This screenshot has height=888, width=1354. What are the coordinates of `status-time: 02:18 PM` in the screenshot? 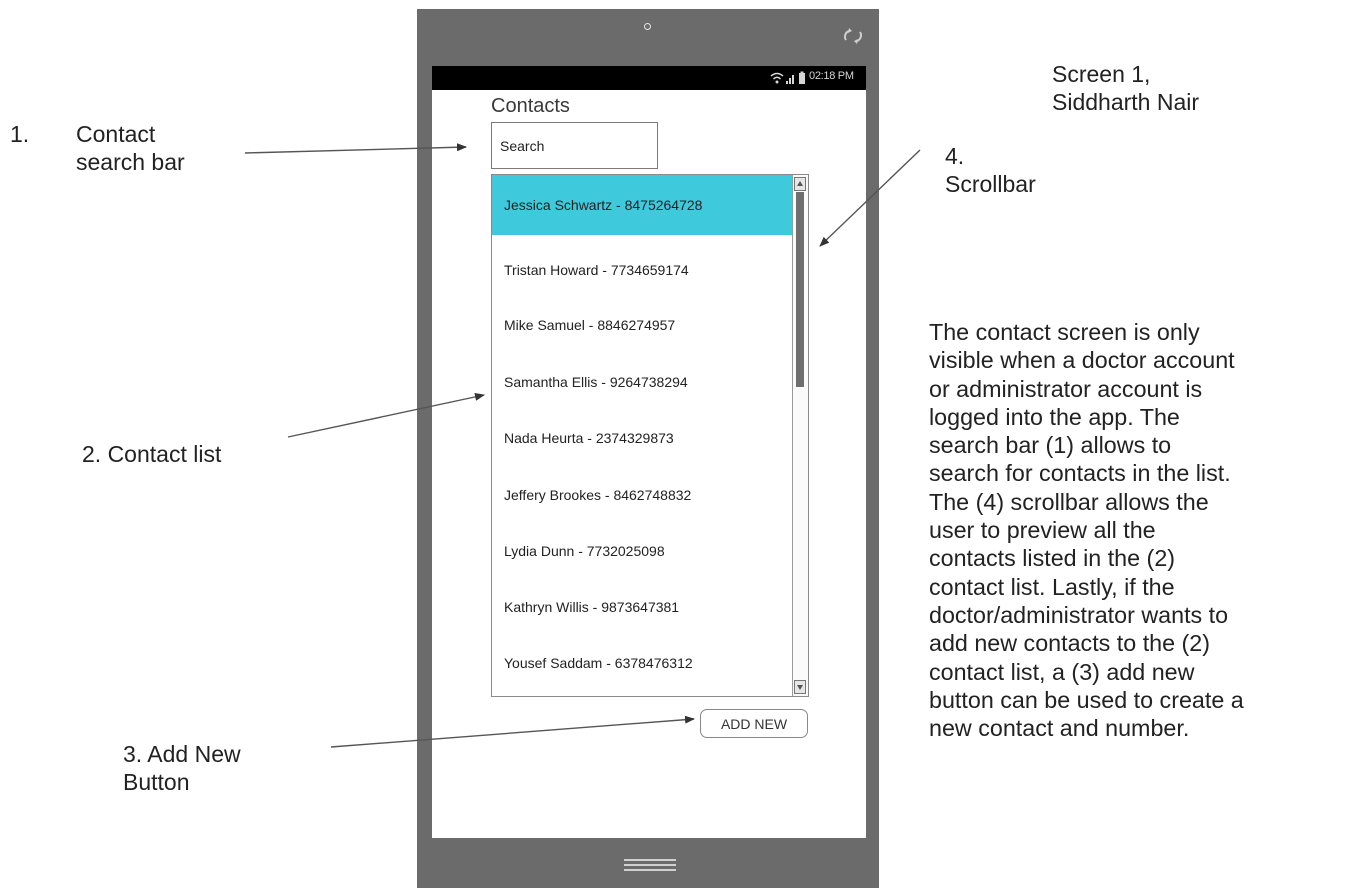 It's located at (831, 76).